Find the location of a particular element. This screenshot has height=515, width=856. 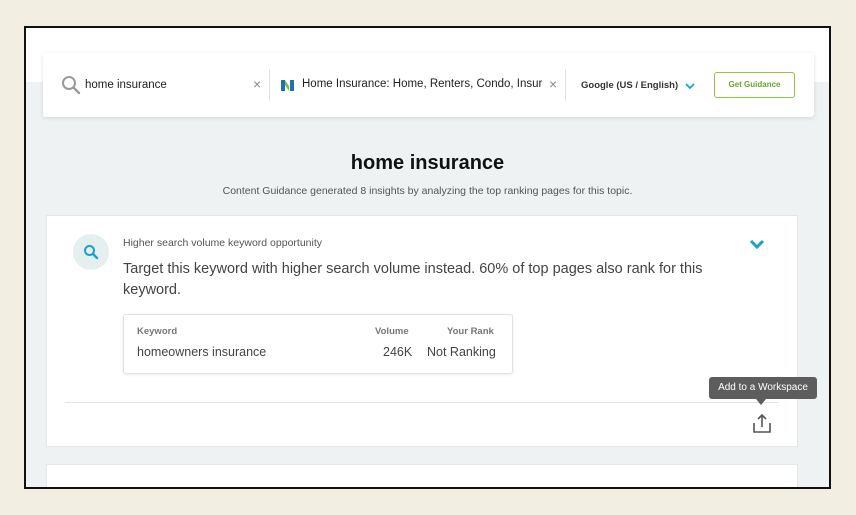

clear-url-button: × is located at coordinates (553, 84).